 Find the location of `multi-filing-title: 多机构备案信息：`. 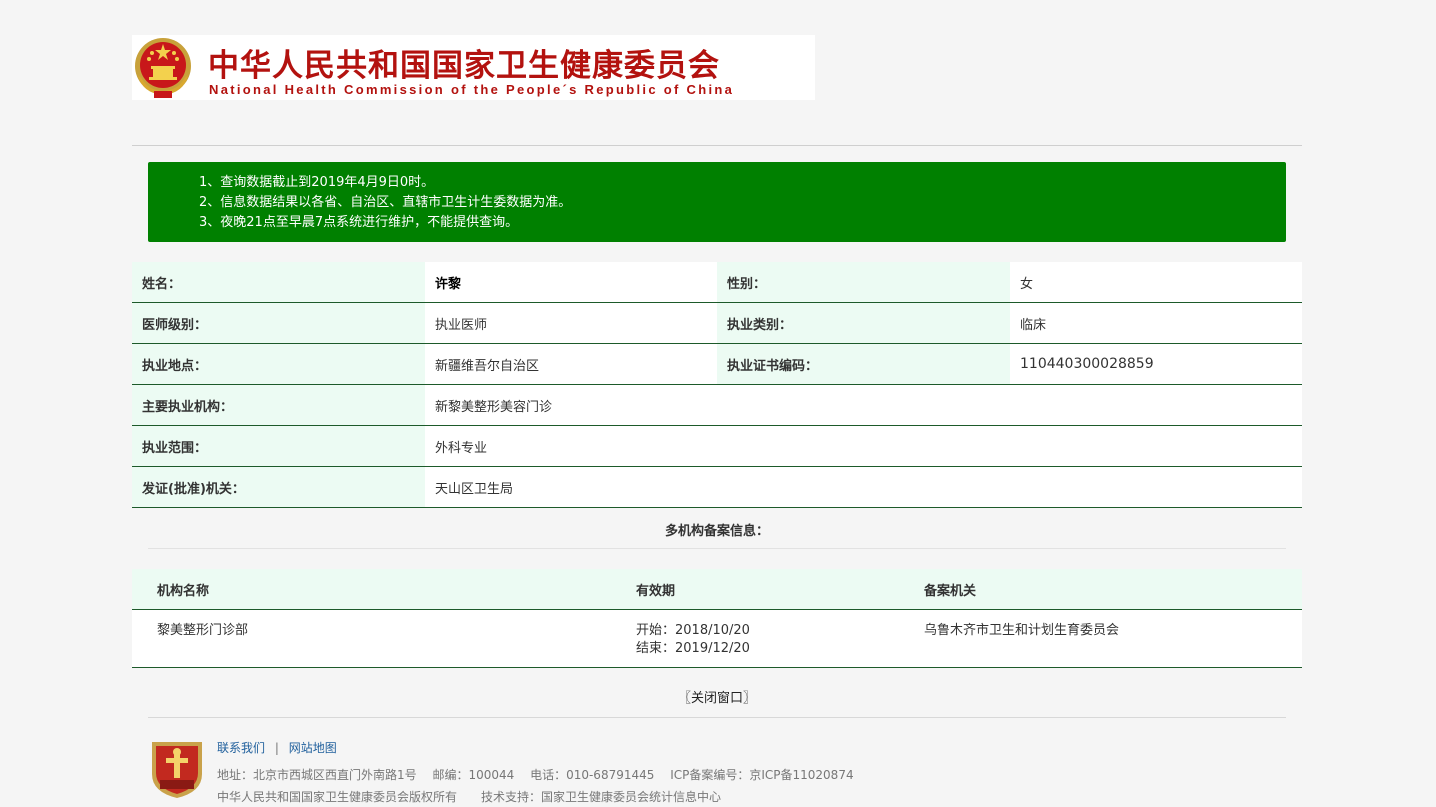

multi-filing-title: 多机构备案信息： is located at coordinates (716, 531).